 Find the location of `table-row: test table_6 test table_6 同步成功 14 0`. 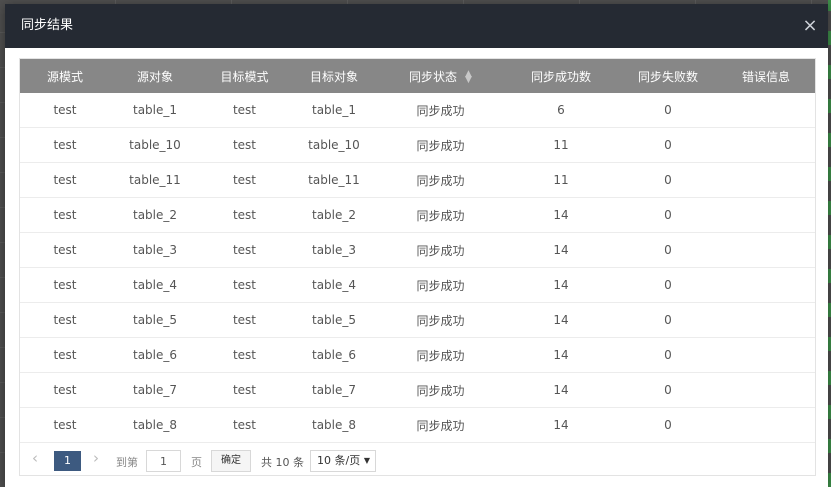

table-row: test table_6 test table_6 同步成功 14 0 is located at coordinates (417, 355).